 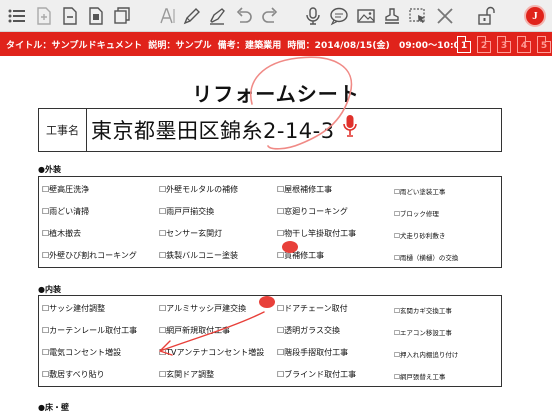 I want to click on site-name-field: 工事名 東京都墨田区錦糸2-14-3, so click(x=270, y=130).